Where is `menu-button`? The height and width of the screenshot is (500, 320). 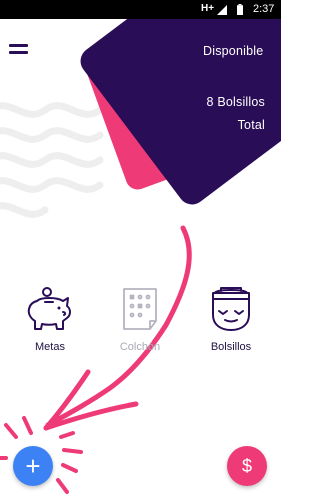
menu-button is located at coordinates (19, 49).